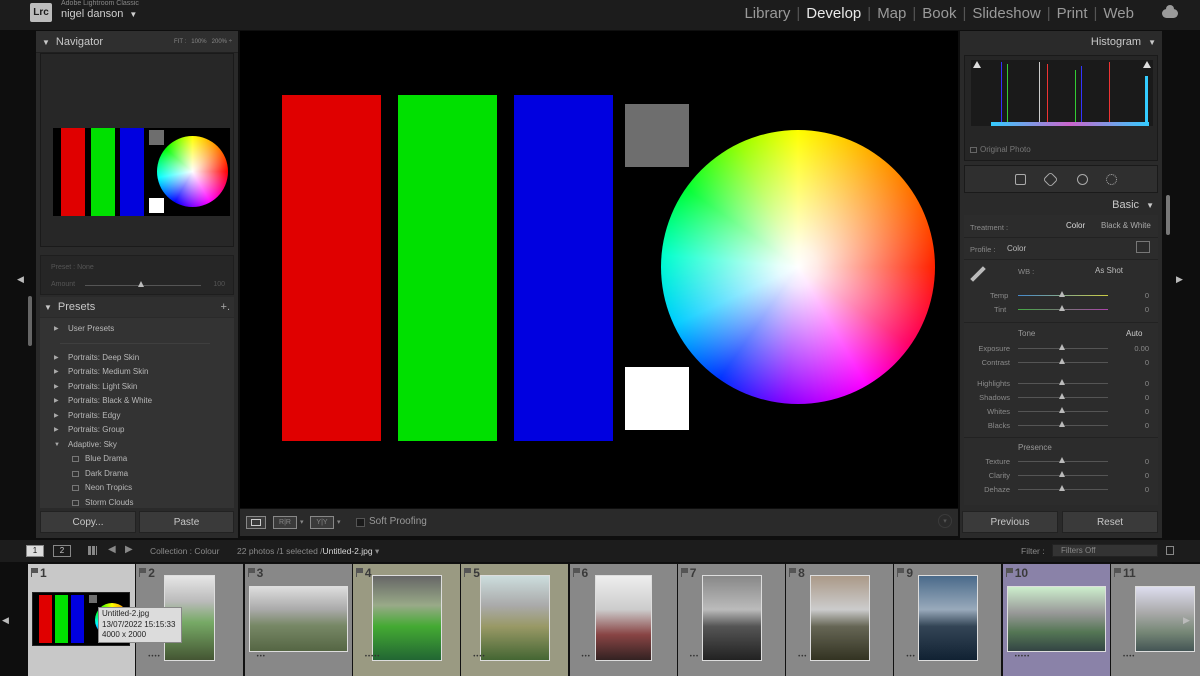 This screenshot has height=676, width=1200. I want to click on filter-lock-icon, so click(1170, 550).